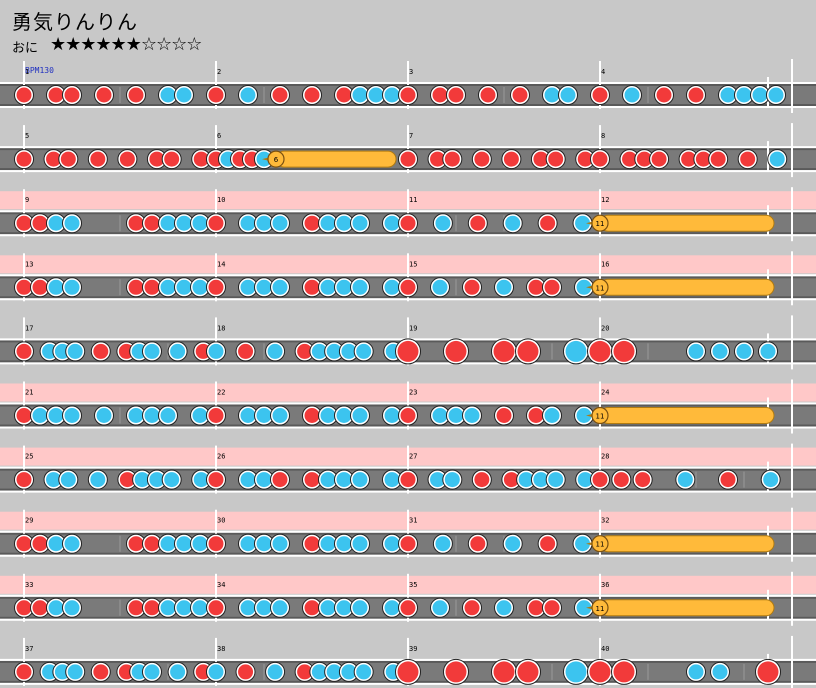 The width and height of the screenshot is (816, 688). Describe the element at coordinates (221, 521) in the screenshot. I see `measure-number: 30` at that location.